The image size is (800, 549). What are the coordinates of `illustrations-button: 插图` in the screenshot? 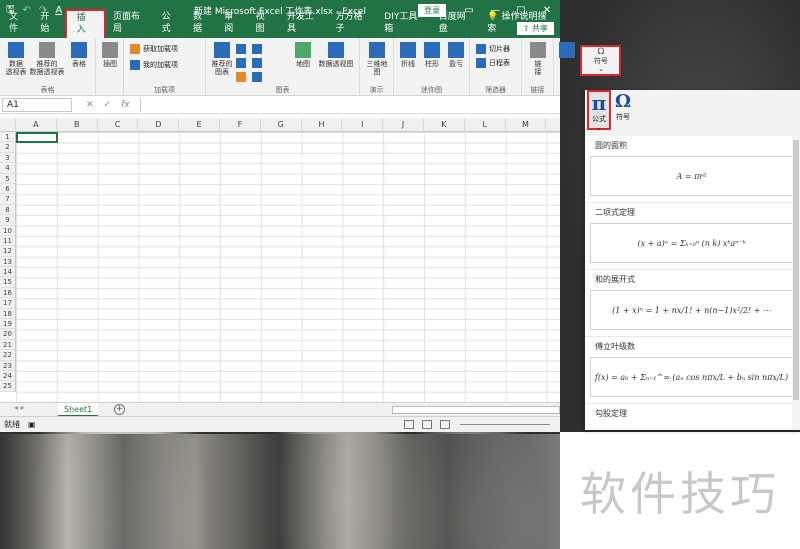 It's located at (110, 55).